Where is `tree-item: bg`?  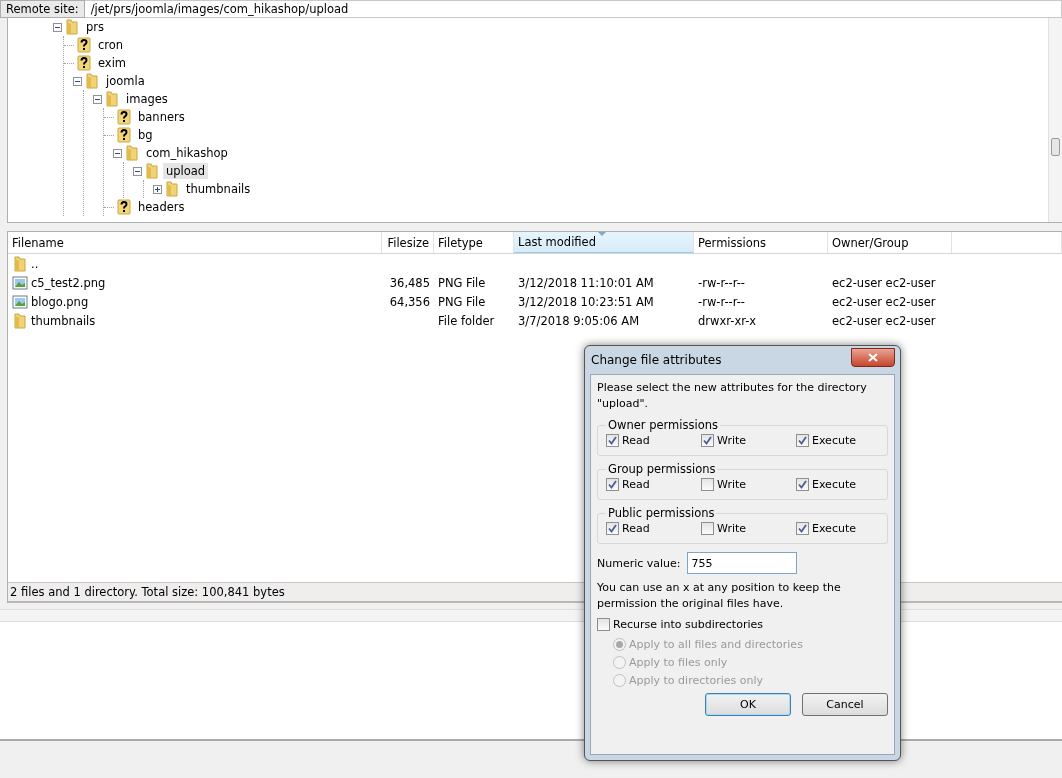
tree-item: bg is located at coordinates (145, 135).